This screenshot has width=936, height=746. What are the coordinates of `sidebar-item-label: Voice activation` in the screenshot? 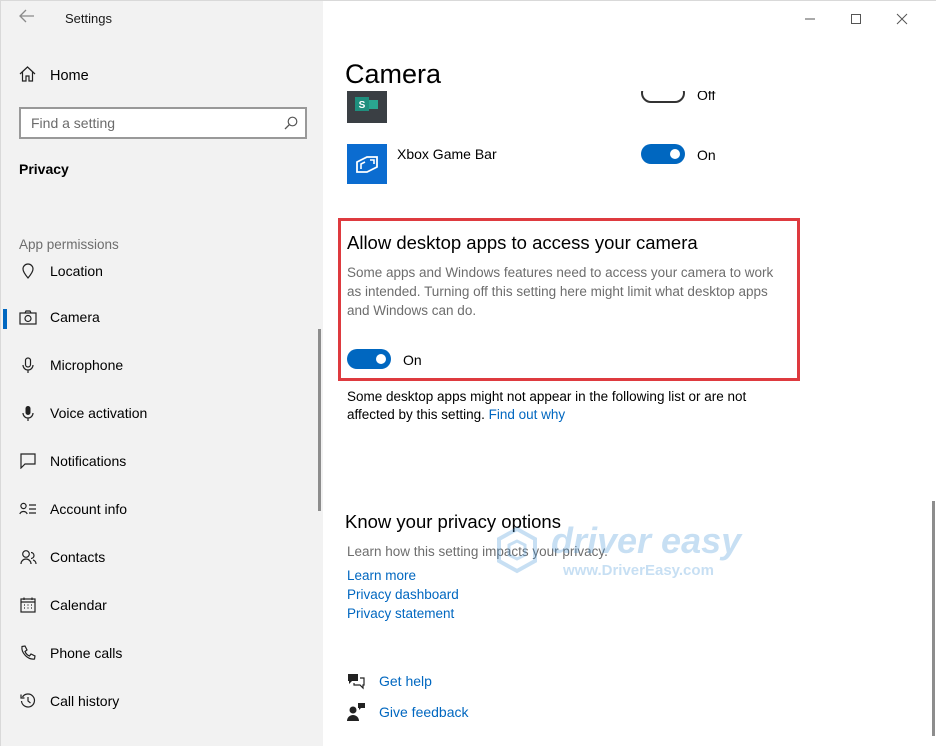 It's located at (99, 413).